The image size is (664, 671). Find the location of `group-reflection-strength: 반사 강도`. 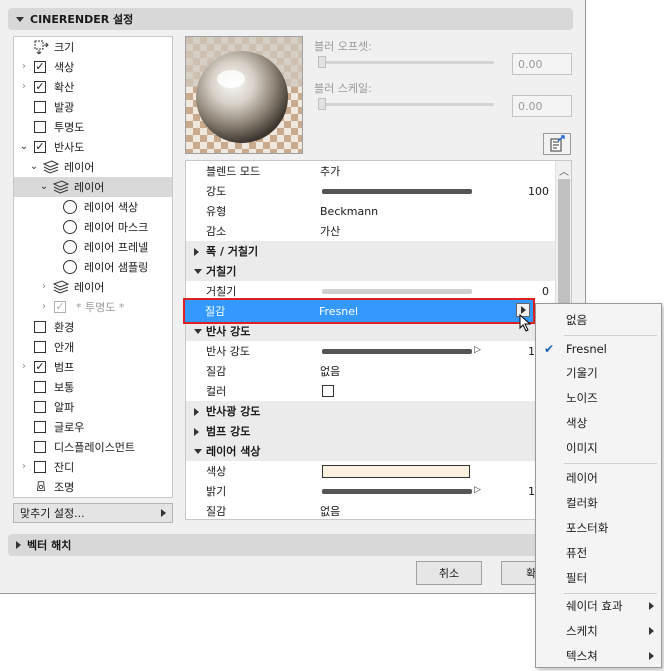

group-reflection-strength: 반사 강도 is located at coordinates (370, 331).